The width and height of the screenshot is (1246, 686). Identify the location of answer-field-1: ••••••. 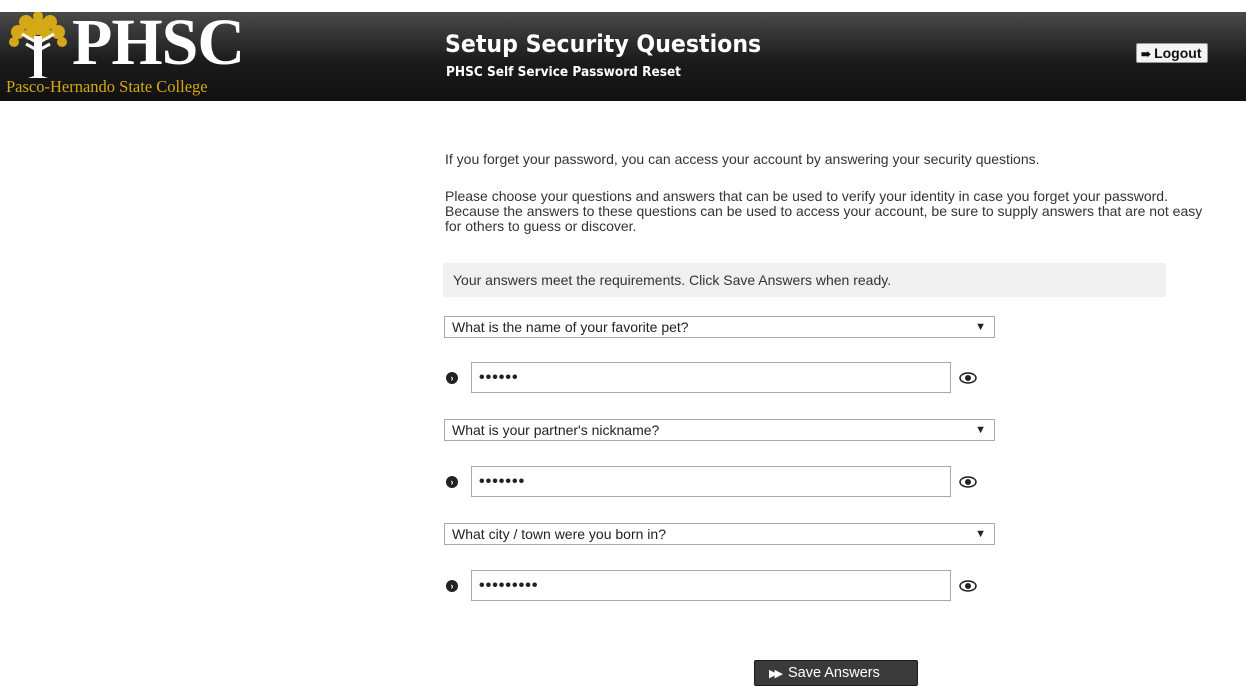
(711, 377).